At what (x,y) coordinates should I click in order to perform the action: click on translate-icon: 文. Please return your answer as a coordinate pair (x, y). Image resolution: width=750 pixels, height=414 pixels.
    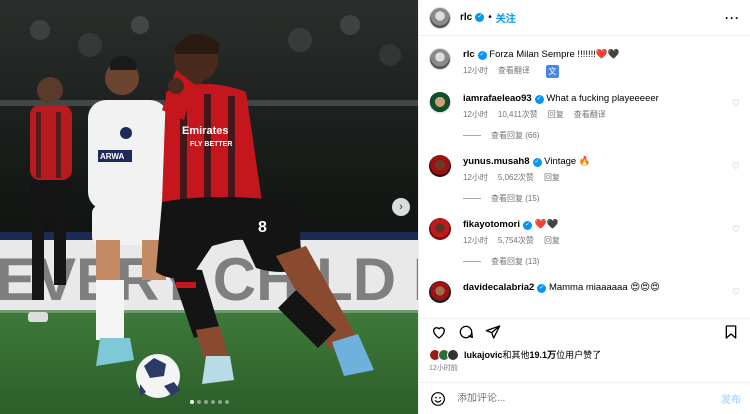
    Looking at the image, I should click on (552, 71).